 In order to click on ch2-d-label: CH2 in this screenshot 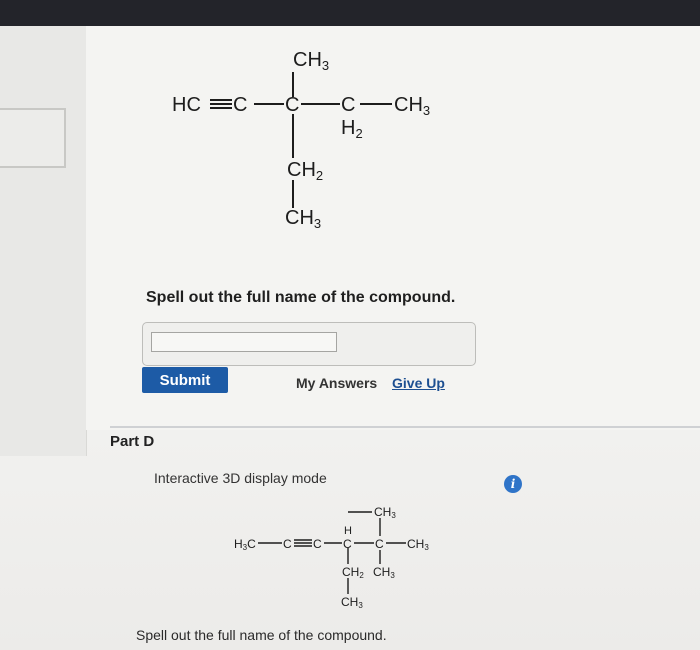, I will do `click(353, 572)`.